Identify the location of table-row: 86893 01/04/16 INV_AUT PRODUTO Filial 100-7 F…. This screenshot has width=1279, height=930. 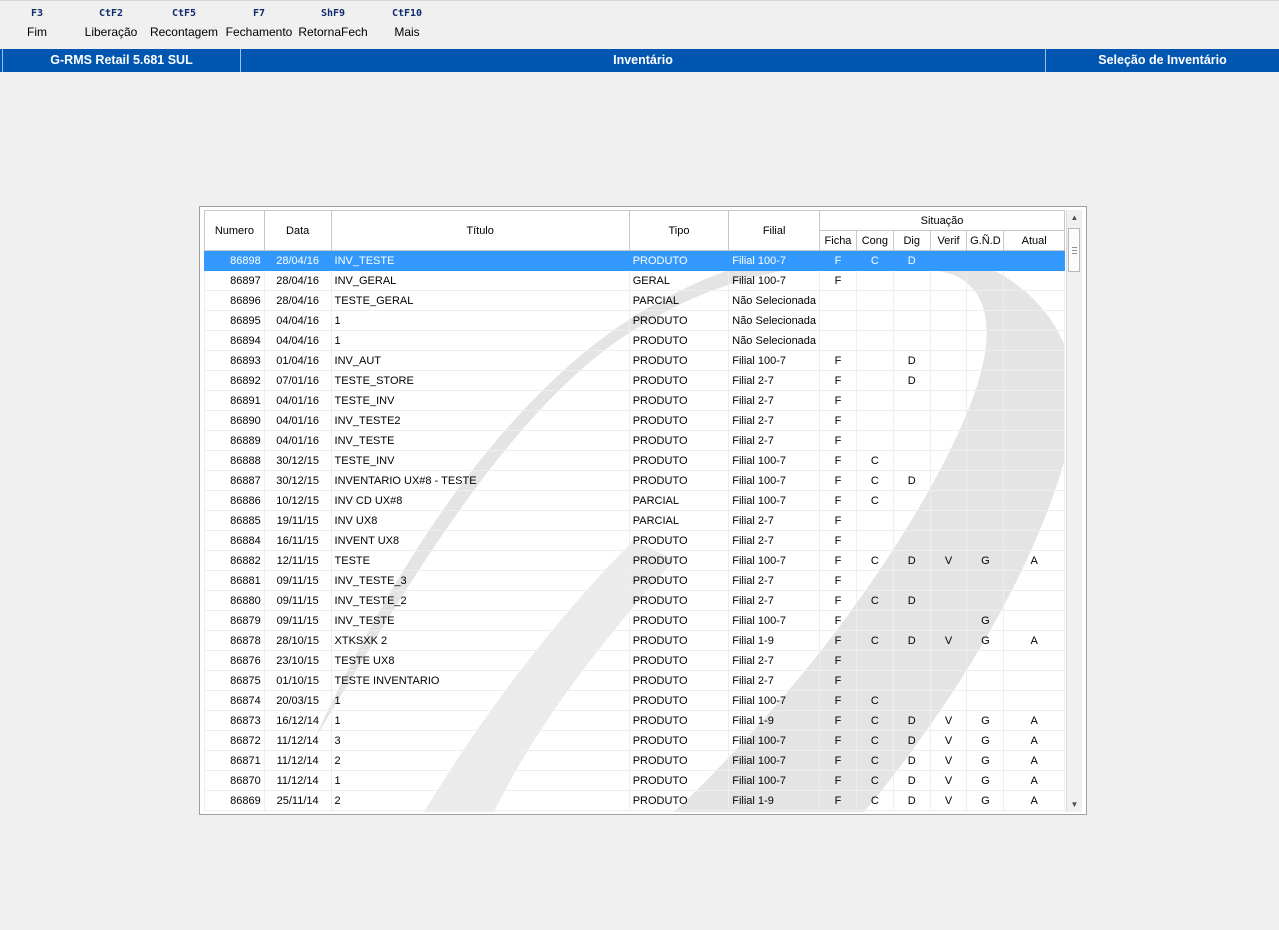
(634, 360).